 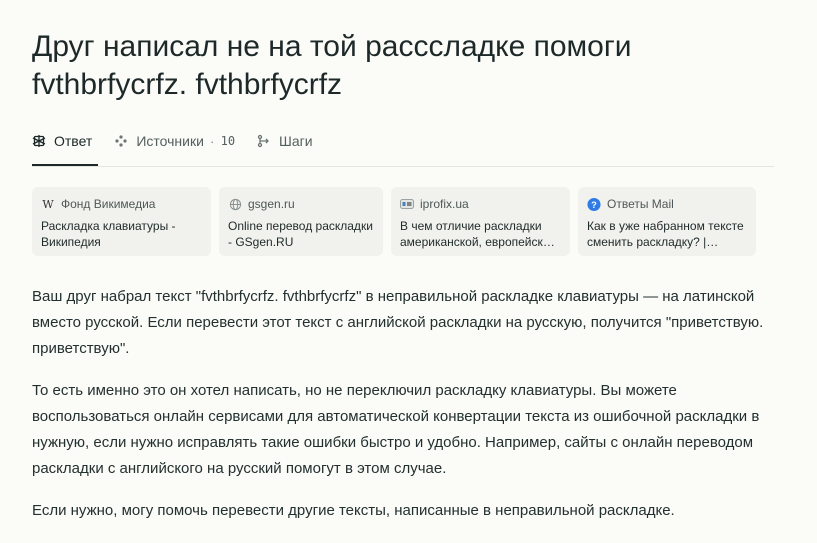 What do you see at coordinates (403, 145) in the screenshot?
I see `result-tabs: Ответ Источники · 10 Шаги` at bounding box center [403, 145].